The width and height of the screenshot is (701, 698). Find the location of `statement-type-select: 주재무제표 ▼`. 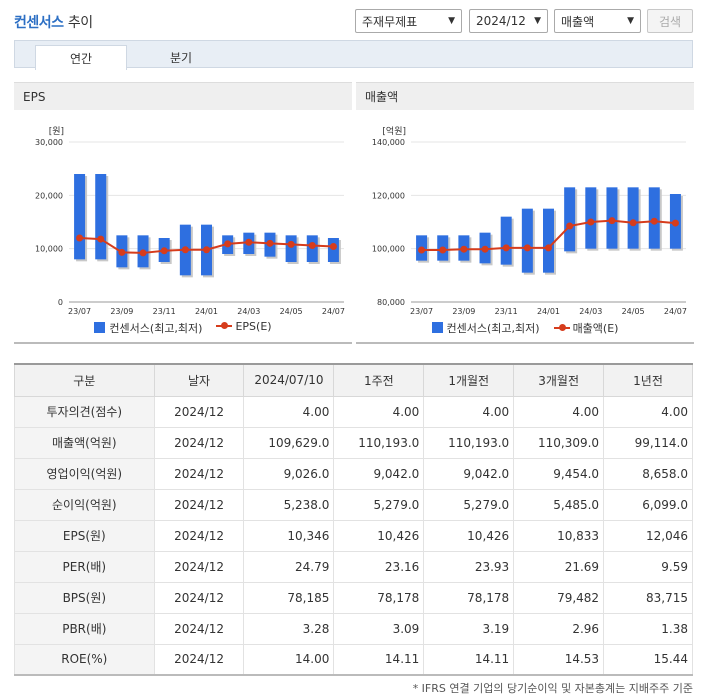

statement-type-select: 주재무제표 ▼ is located at coordinates (408, 21).